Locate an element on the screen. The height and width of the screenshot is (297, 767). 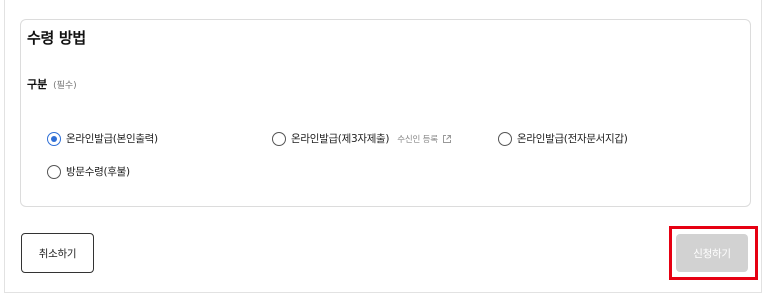
cancel-button: 취소하기 is located at coordinates (57, 253).